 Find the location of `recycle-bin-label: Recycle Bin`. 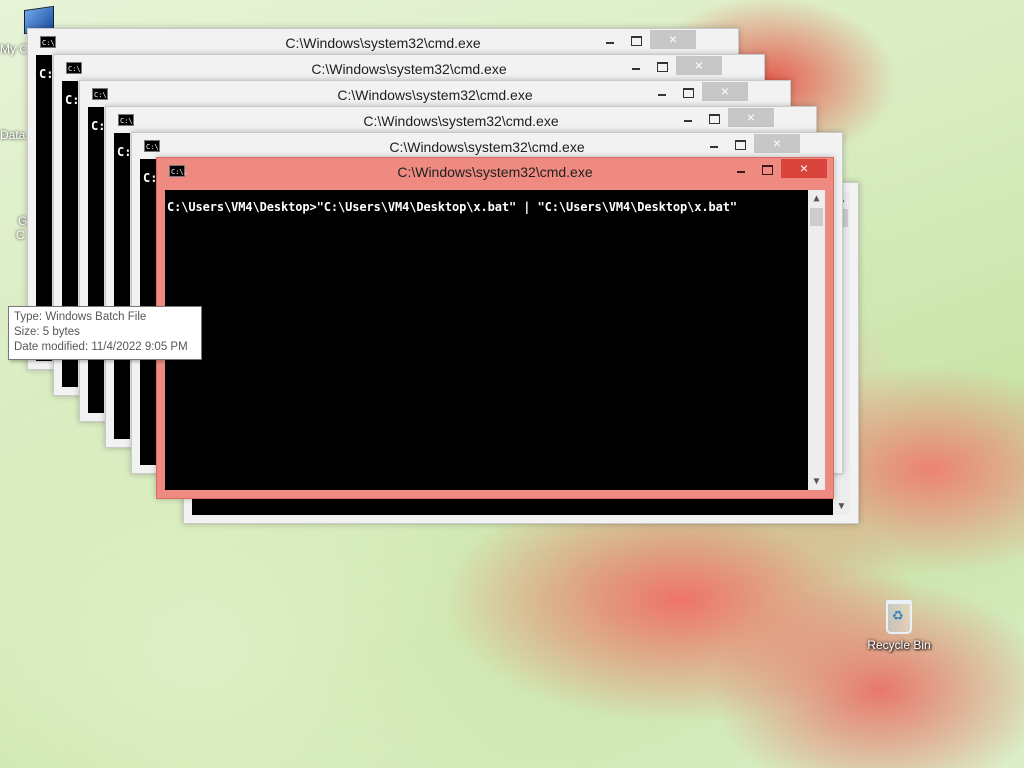

recycle-bin-label: Recycle Bin is located at coordinates (899, 645).